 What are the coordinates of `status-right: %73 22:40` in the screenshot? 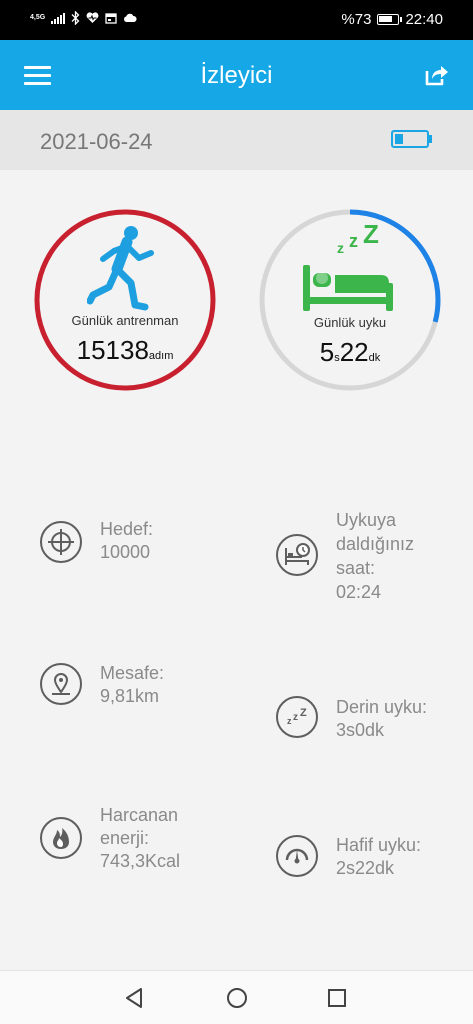 It's located at (392, 19).